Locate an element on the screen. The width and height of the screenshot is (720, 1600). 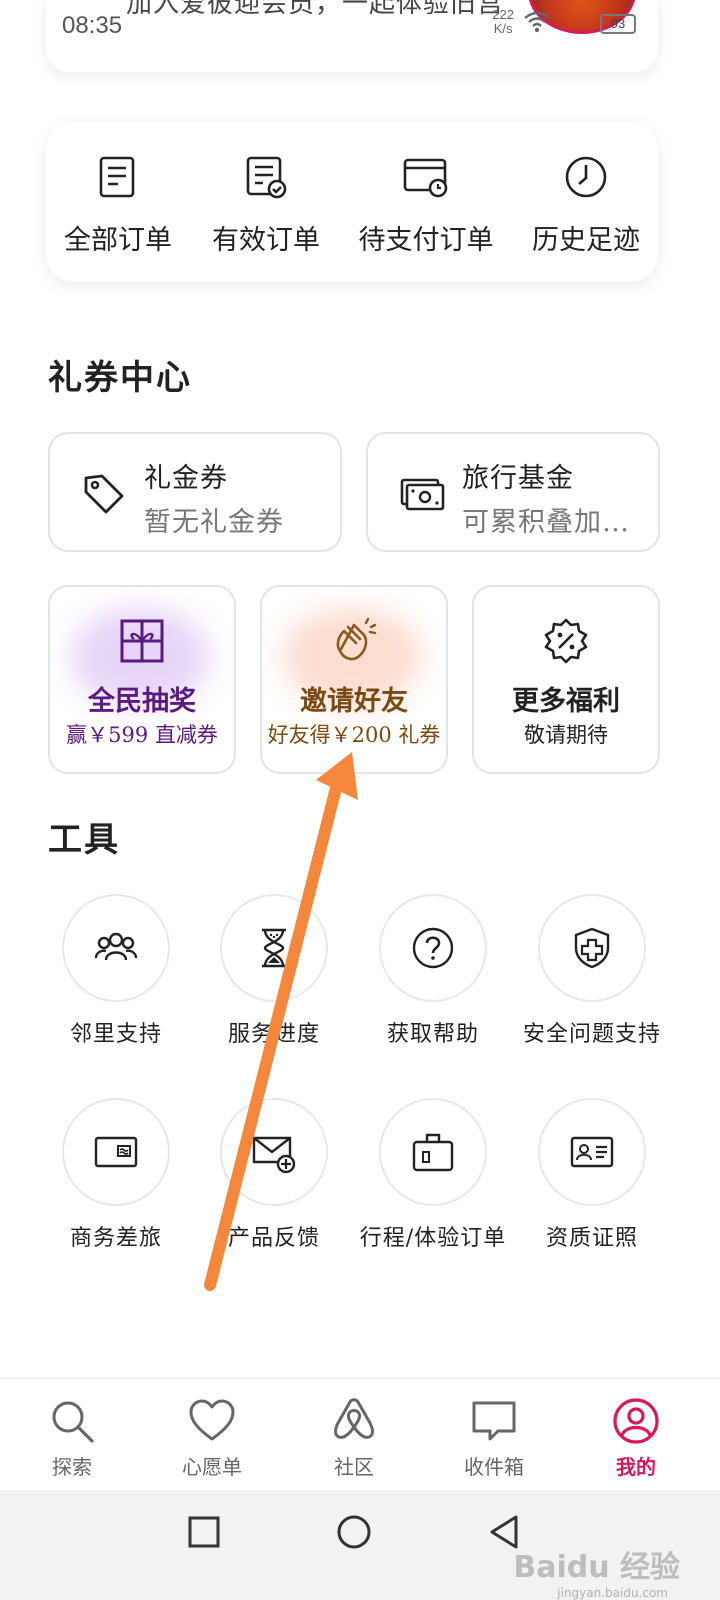
more-benefits-title: 更多福利 is located at coordinates (566, 701).